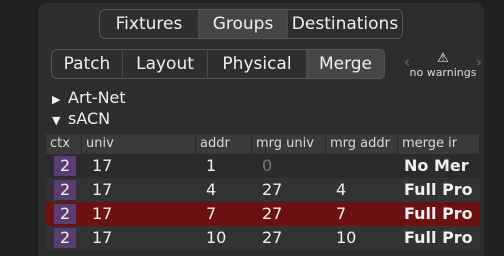 This screenshot has height=256, width=504. Describe the element at coordinates (89, 118) in the screenshot. I see `tree-item-label: sACN` at that location.